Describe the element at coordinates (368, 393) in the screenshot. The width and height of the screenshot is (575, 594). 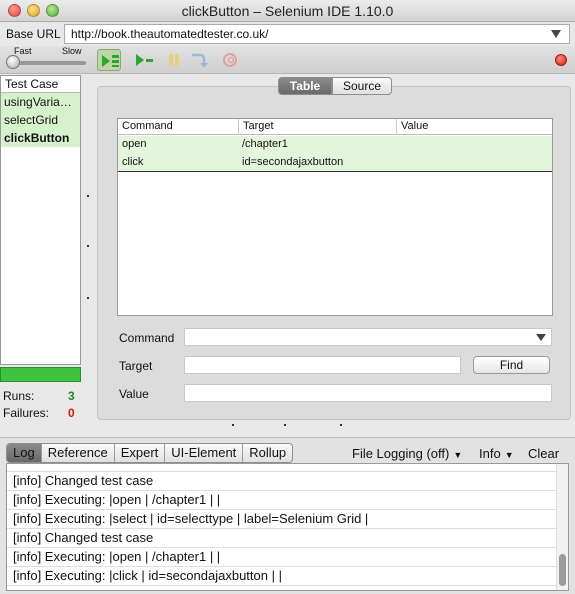
I see `value-input` at that location.